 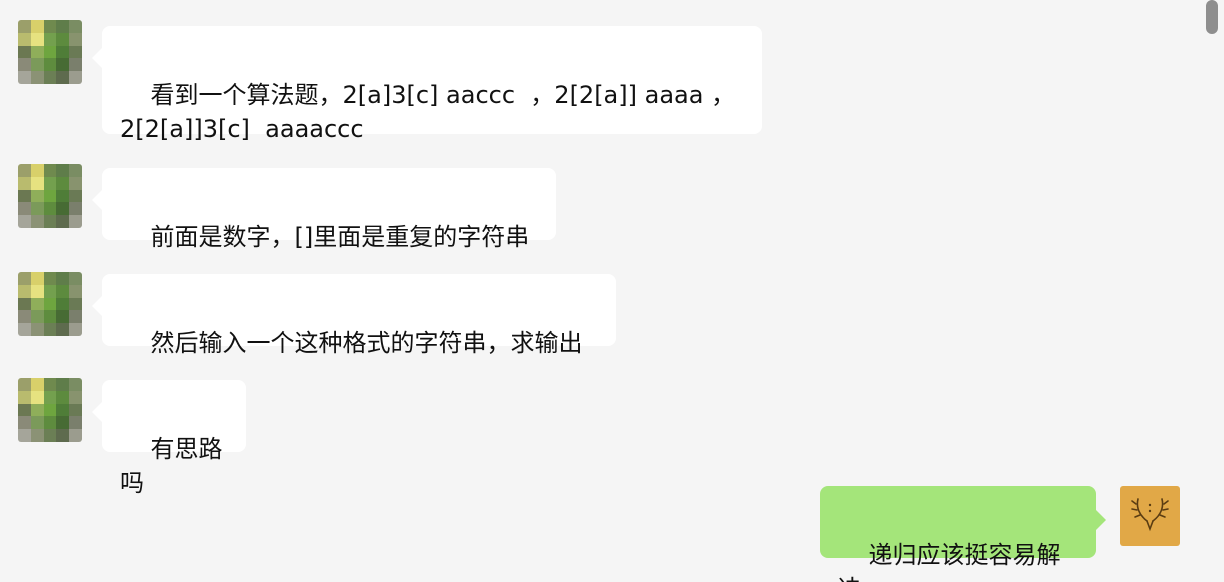 What do you see at coordinates (354, 315) in the screenshot?
I see `incoming-message-bubble: 然后输入一个这种格式的字符串，求输出` at bounding box center [354, 315].